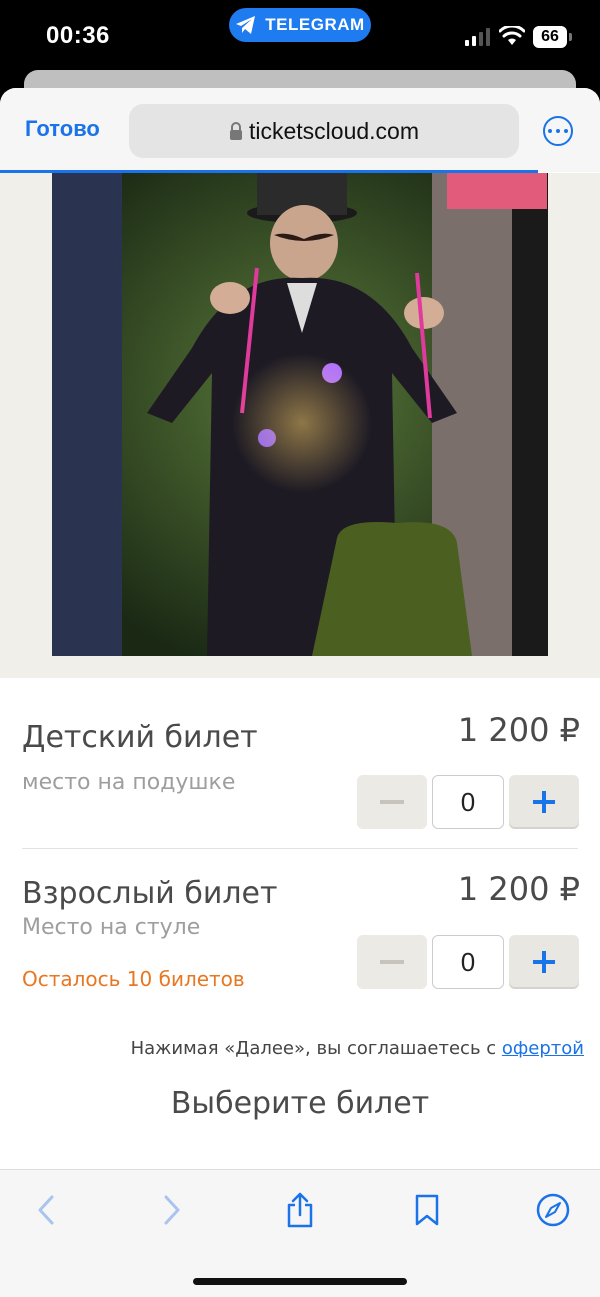 The width and height of the screenshot is (600, 1297). I want to click on address-bar: ticketscloud.com, so click(324, 131).